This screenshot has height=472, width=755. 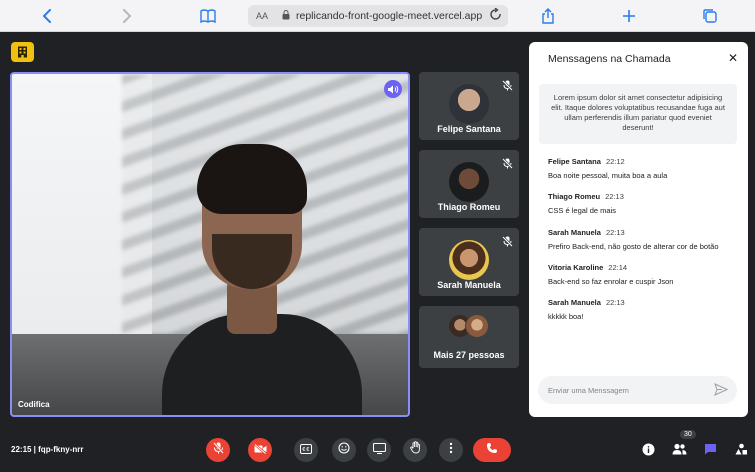 I want to click on mic-toggle-button, so click(x=218, y=450).